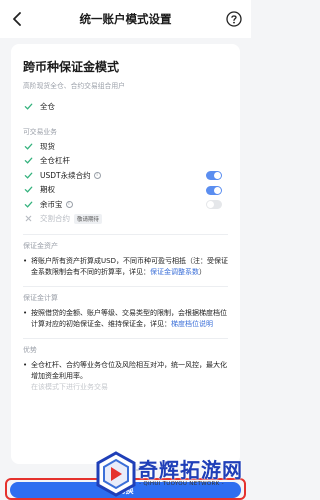 The image size is (320, 500). I want to click on business-item-usdt-perp: USDT永续合约 i, so click(125, 175).